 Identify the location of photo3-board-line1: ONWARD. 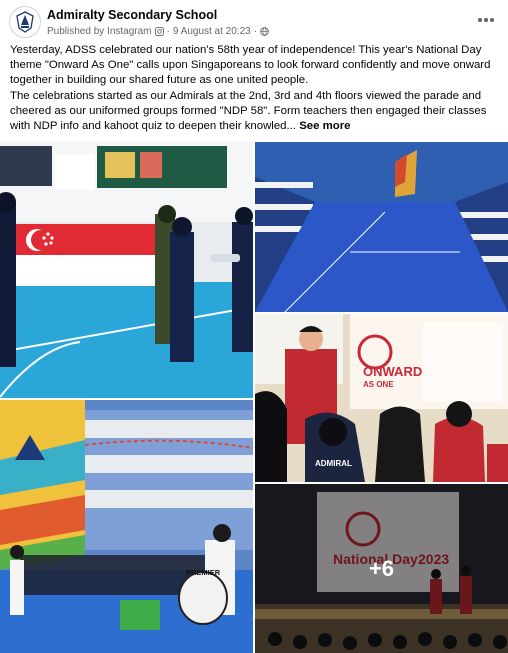
(392, 371).